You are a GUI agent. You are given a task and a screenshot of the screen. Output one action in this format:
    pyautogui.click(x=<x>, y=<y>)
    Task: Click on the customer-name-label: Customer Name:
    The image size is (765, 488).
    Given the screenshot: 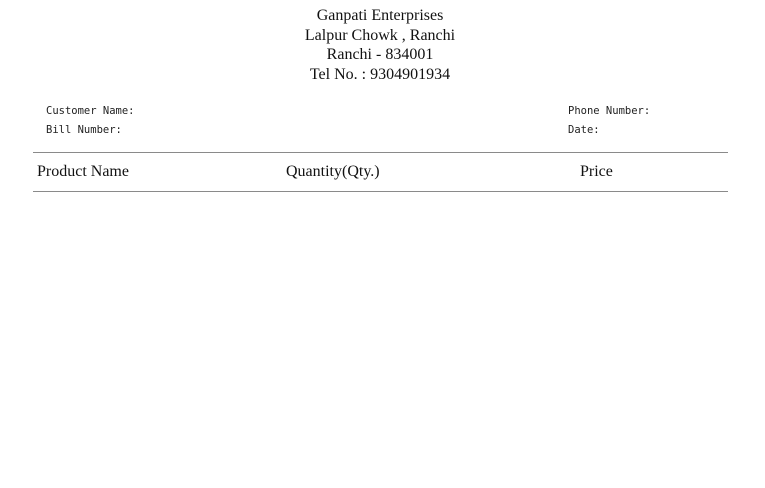 What is the action you would take?
    pyautogui.click(x=90, y=111)
    